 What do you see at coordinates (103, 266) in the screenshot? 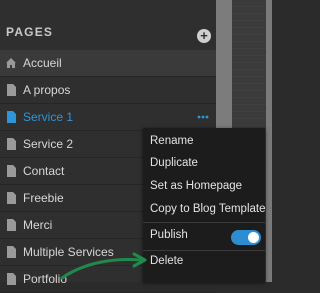
I see `annotation-arrow` at bounding box center [103, 266].